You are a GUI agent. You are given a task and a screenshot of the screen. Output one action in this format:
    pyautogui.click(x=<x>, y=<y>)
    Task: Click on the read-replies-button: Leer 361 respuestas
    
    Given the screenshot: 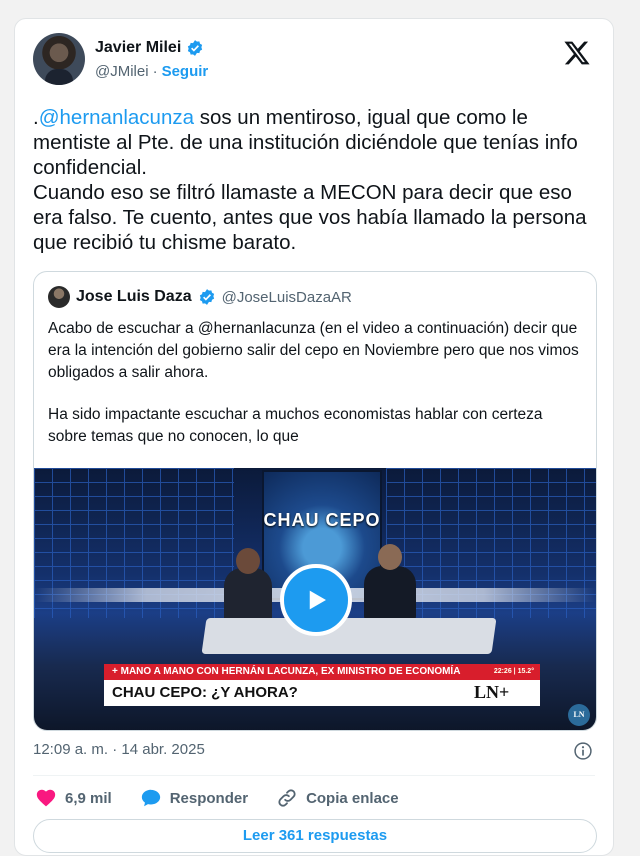 What is the action you would take?
    pyautogui.click(x=315, y=836)
    